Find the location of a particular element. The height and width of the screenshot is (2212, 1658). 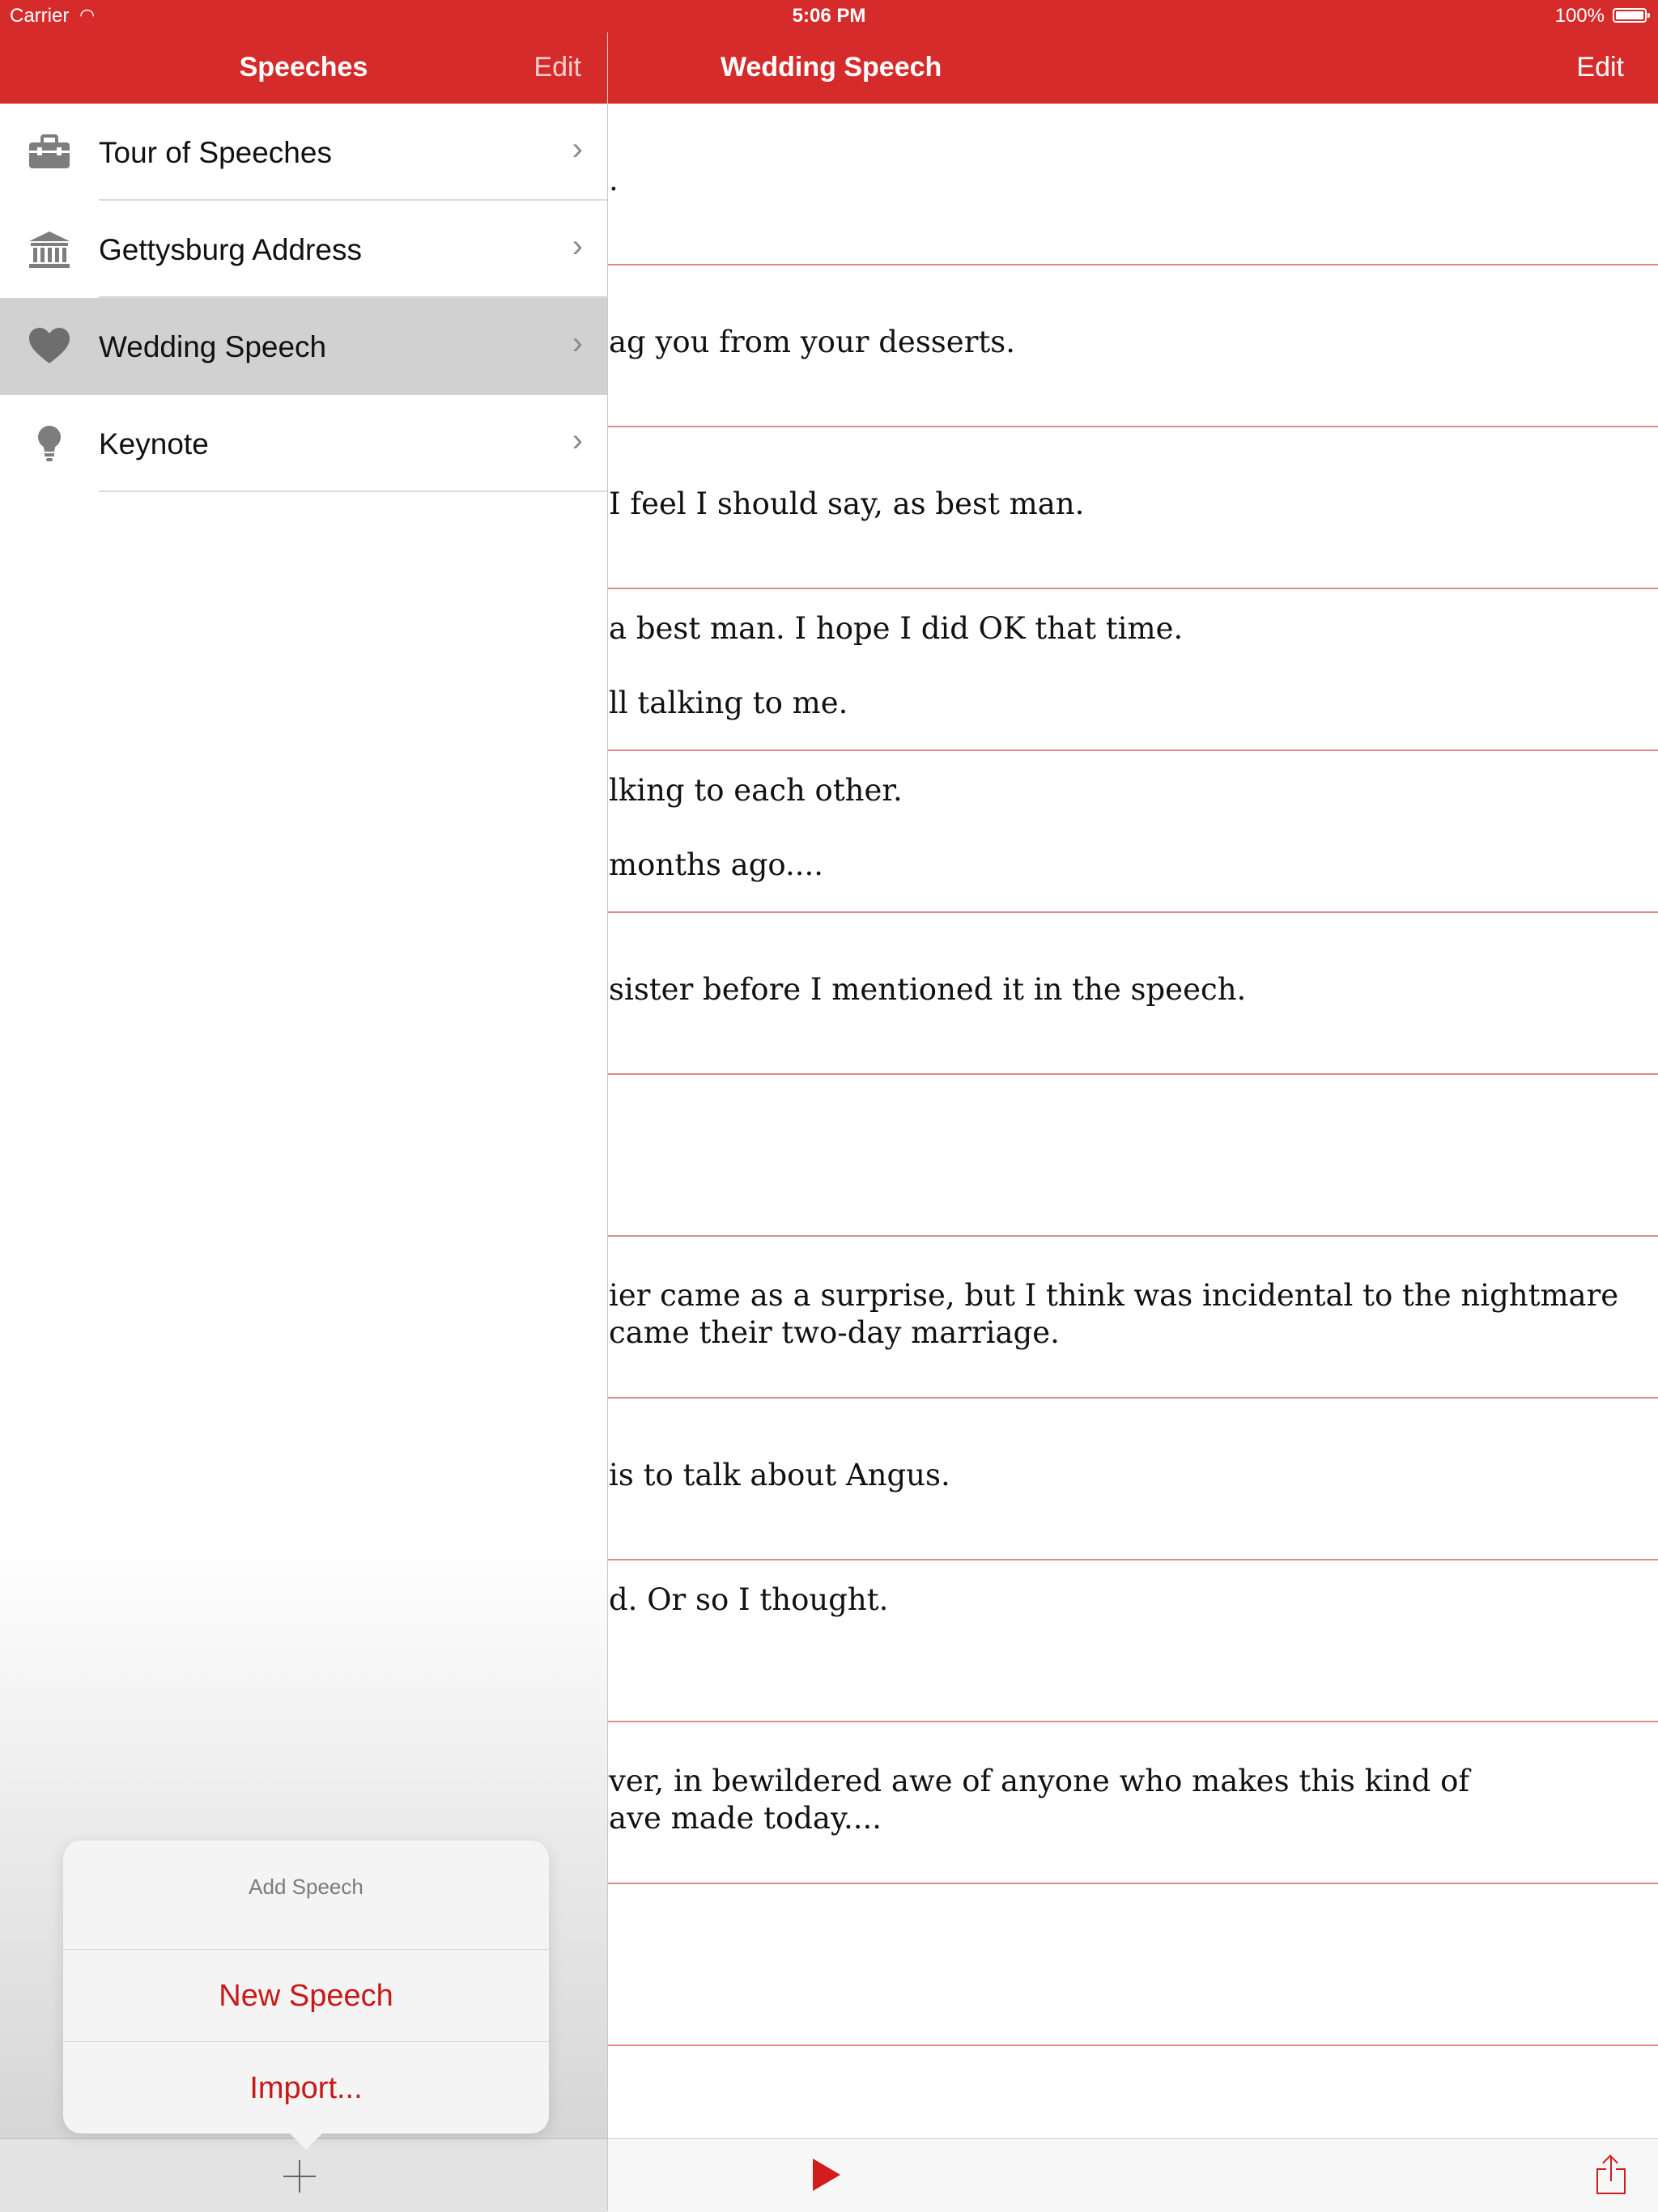

speech-line-text: ag you from your desserts. is located at coordinates (812, 342).